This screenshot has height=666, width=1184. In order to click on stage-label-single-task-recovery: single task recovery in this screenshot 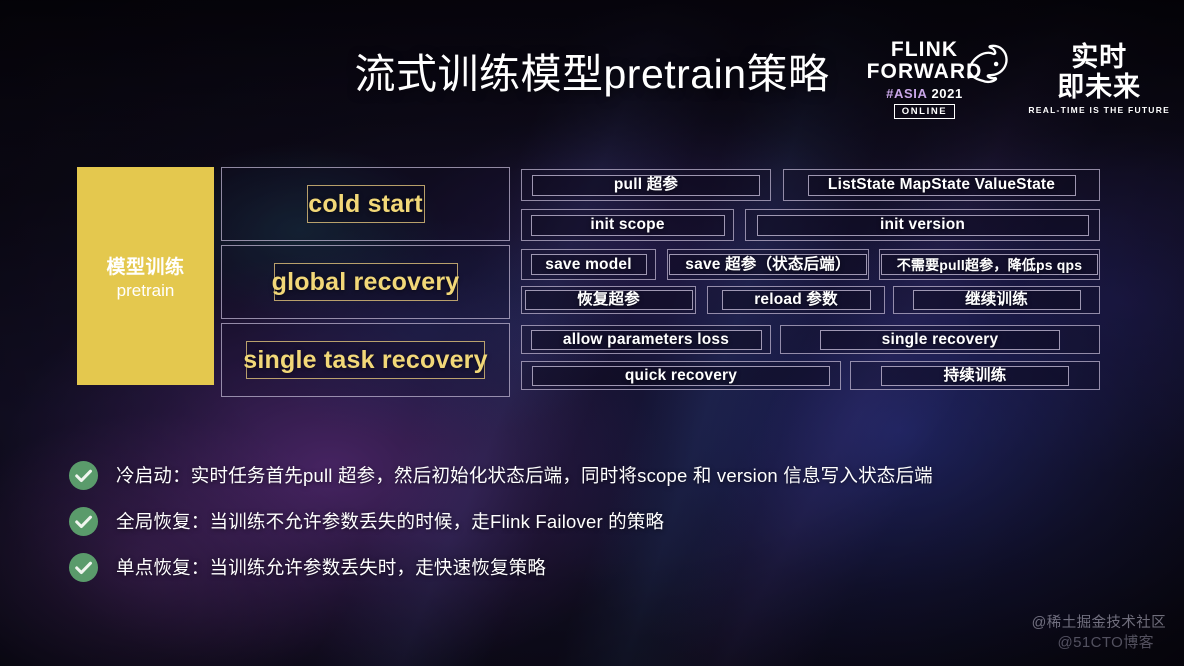, I will do `click(365, 359)`.